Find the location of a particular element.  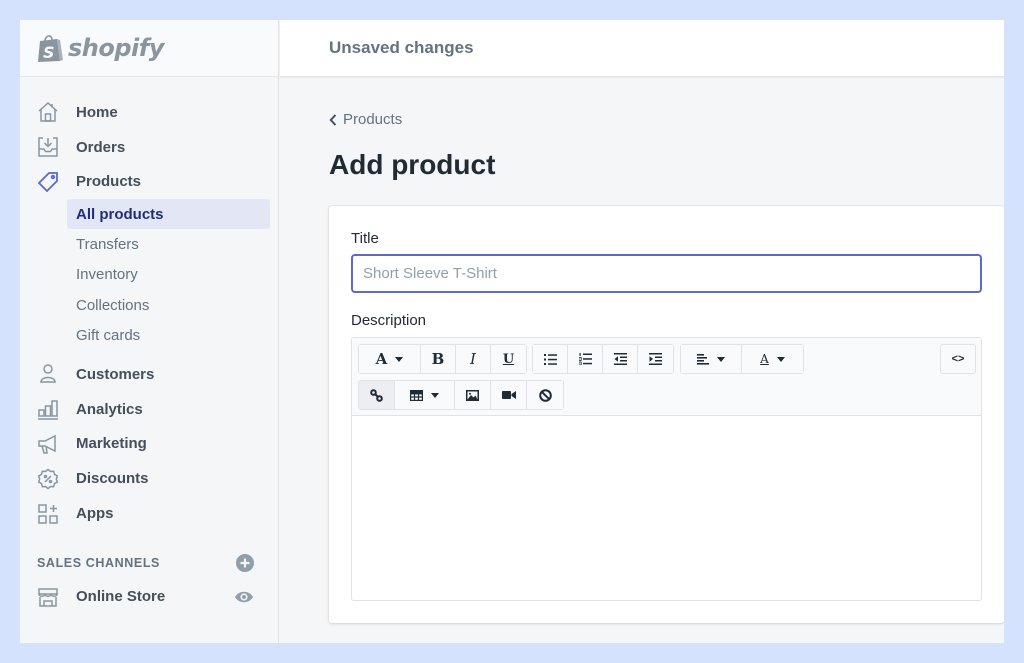

video-camera-icon is located at coordinates (508, 395).